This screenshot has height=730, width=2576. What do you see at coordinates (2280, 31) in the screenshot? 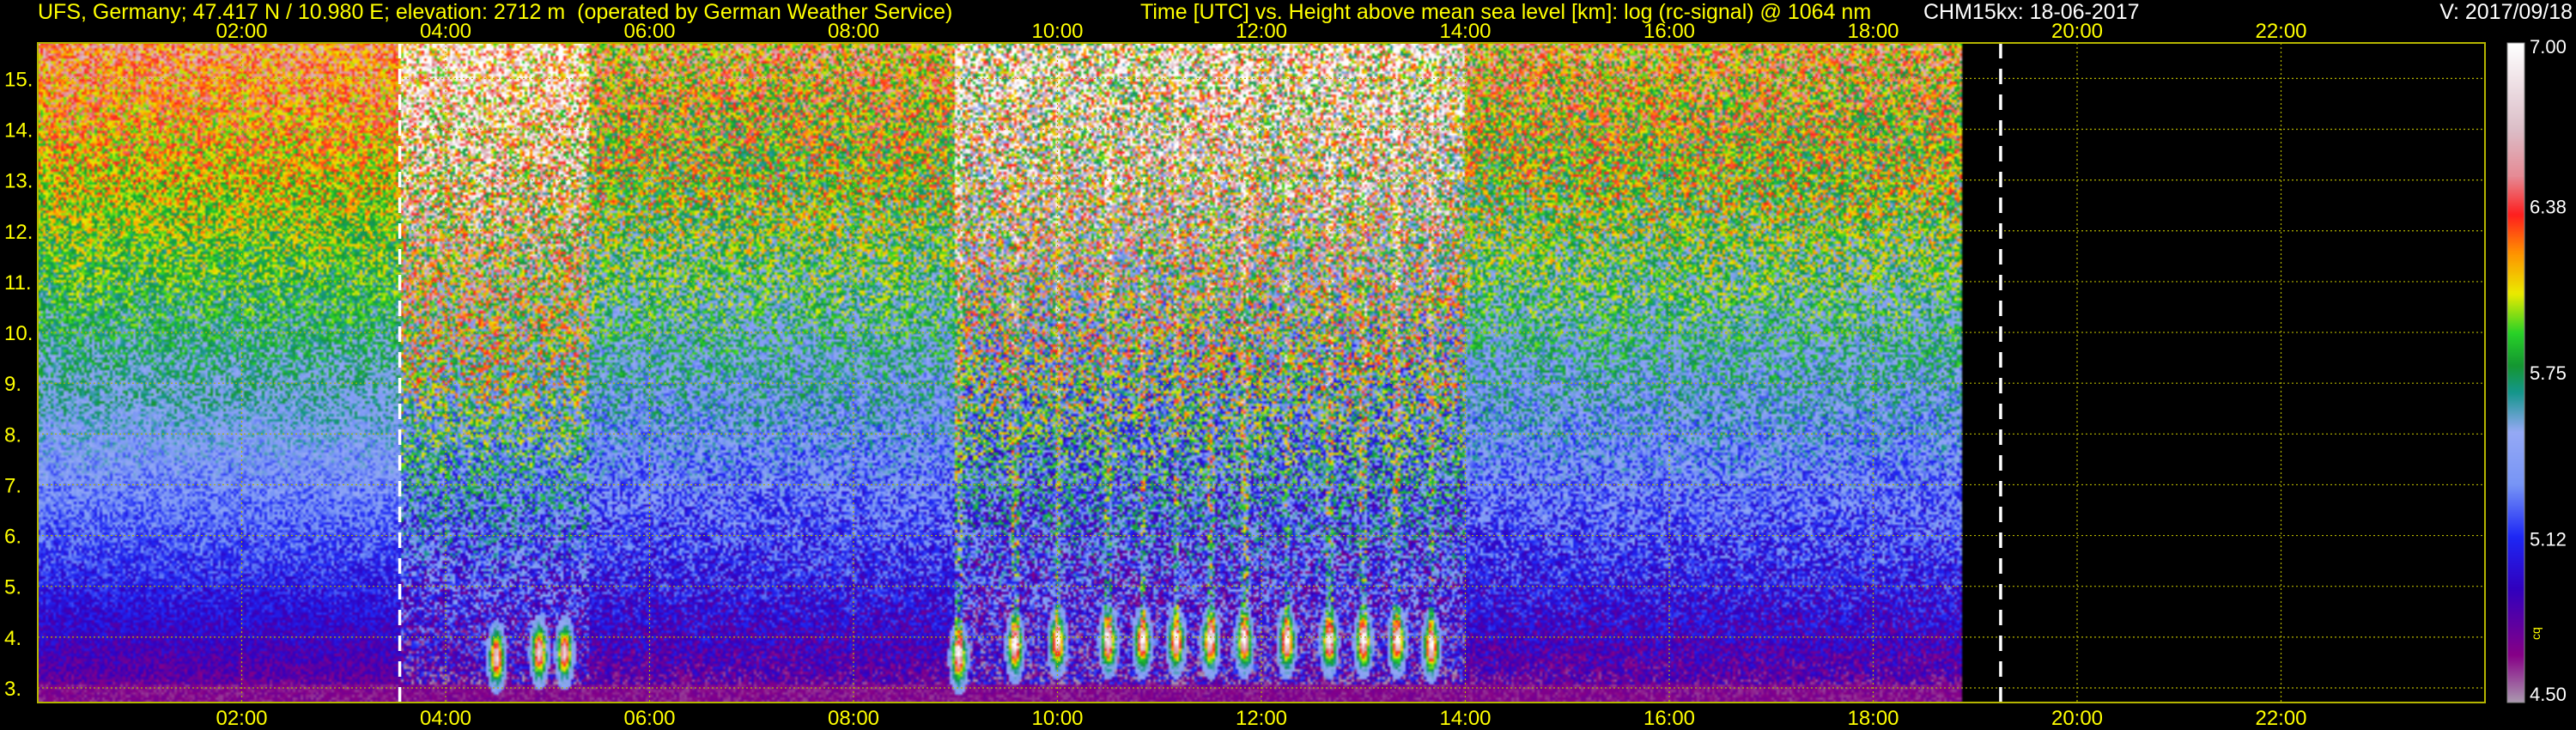
I see `x-tick-label-top: 22:00` at bounding box center [2280, 31].